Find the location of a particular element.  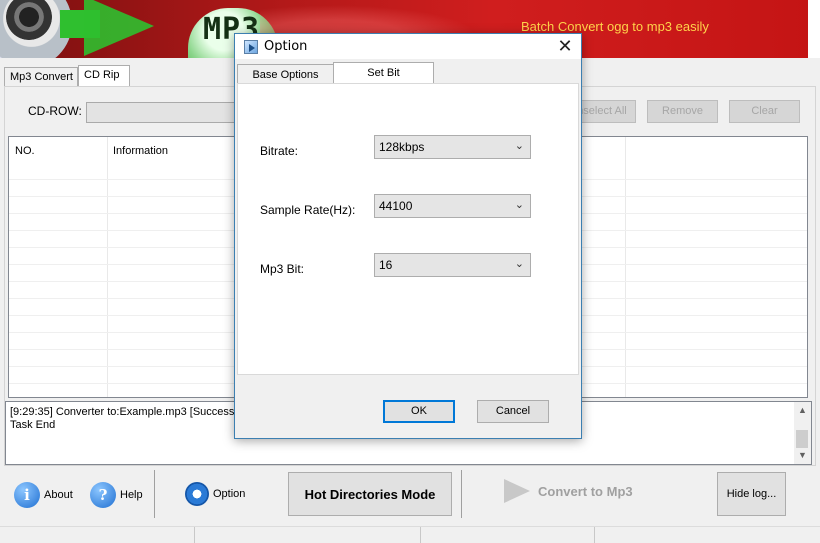

sample-rate-label: Sample Rate(Hz): is located at coordinates (308, 210).